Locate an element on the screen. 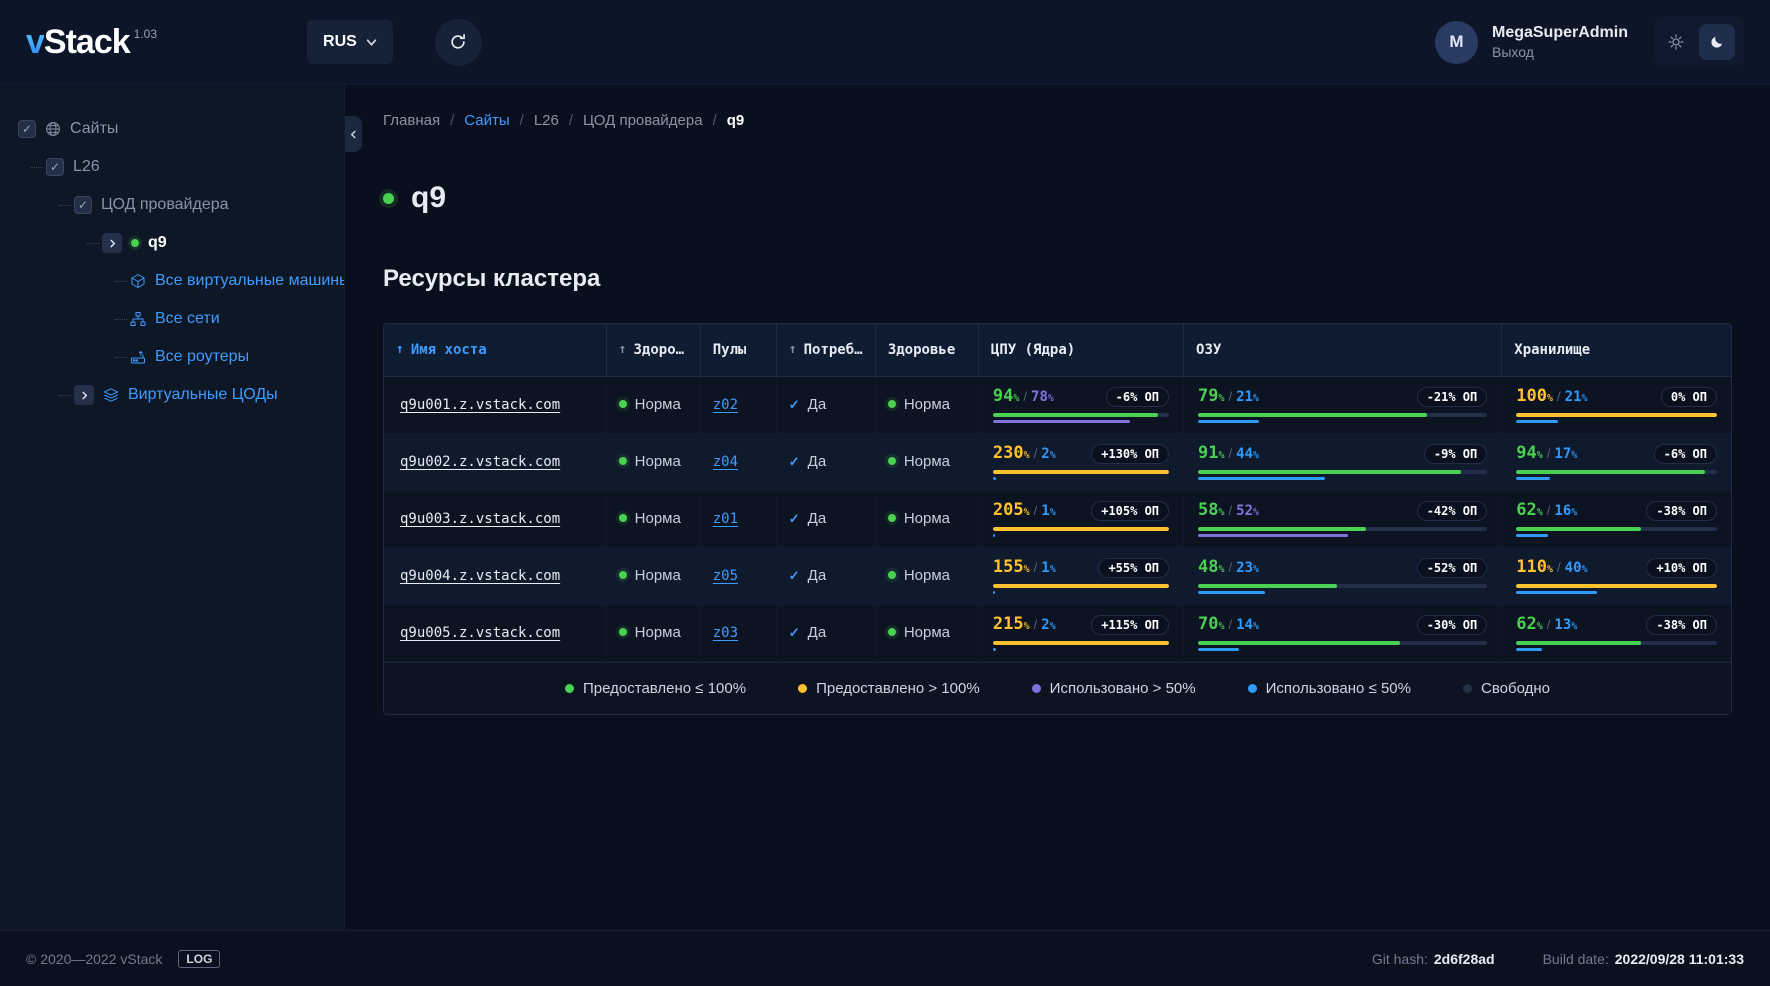 This screenshot has width=1770, height=986. column-header: Здоровье is located at coordinates (927, 350).